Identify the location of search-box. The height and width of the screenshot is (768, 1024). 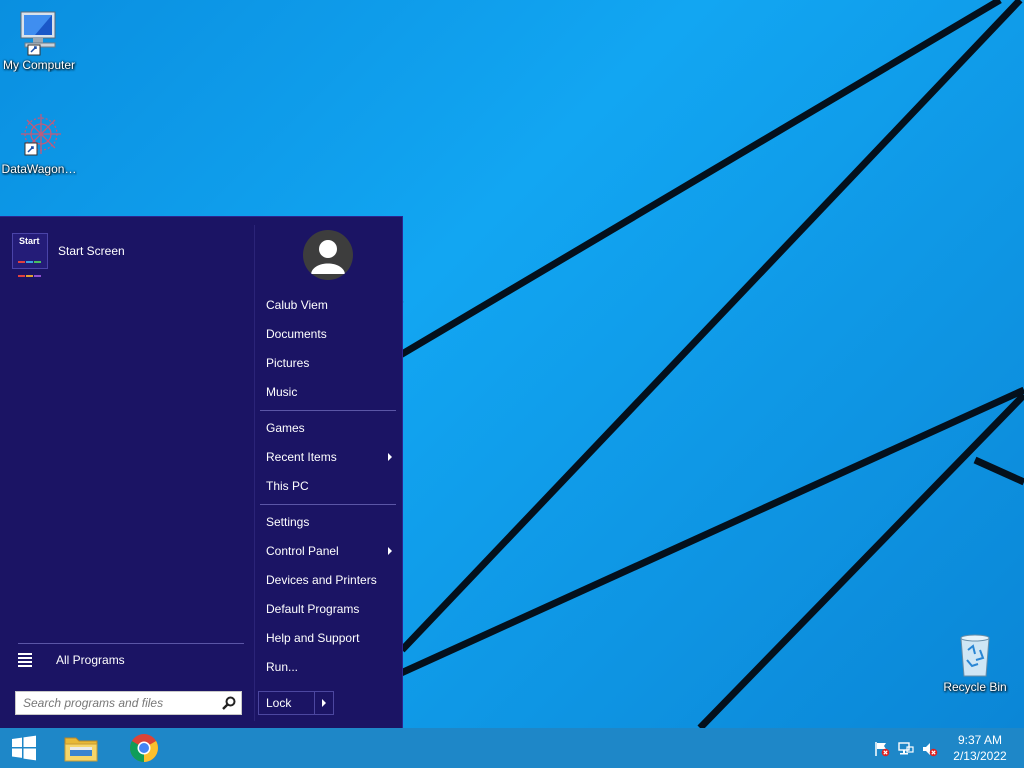
(128, 703).